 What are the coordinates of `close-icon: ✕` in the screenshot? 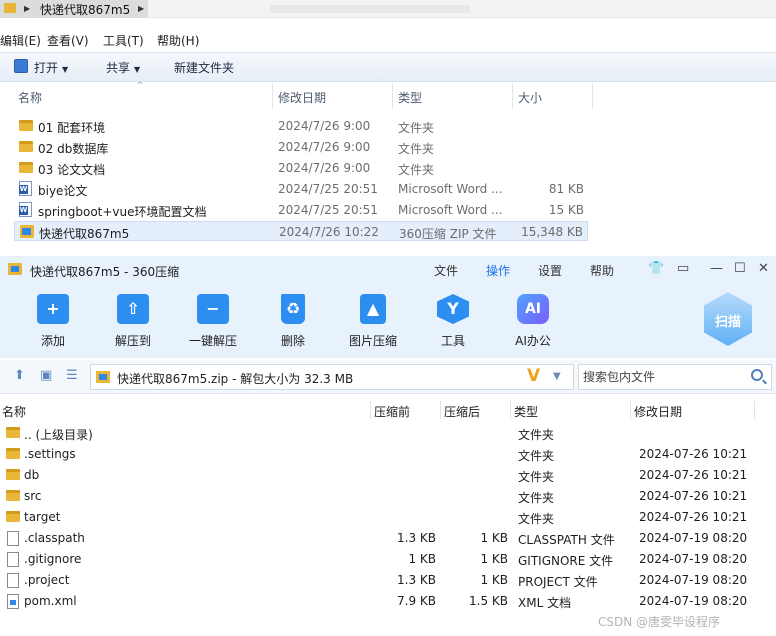 It's located at (763, 268).